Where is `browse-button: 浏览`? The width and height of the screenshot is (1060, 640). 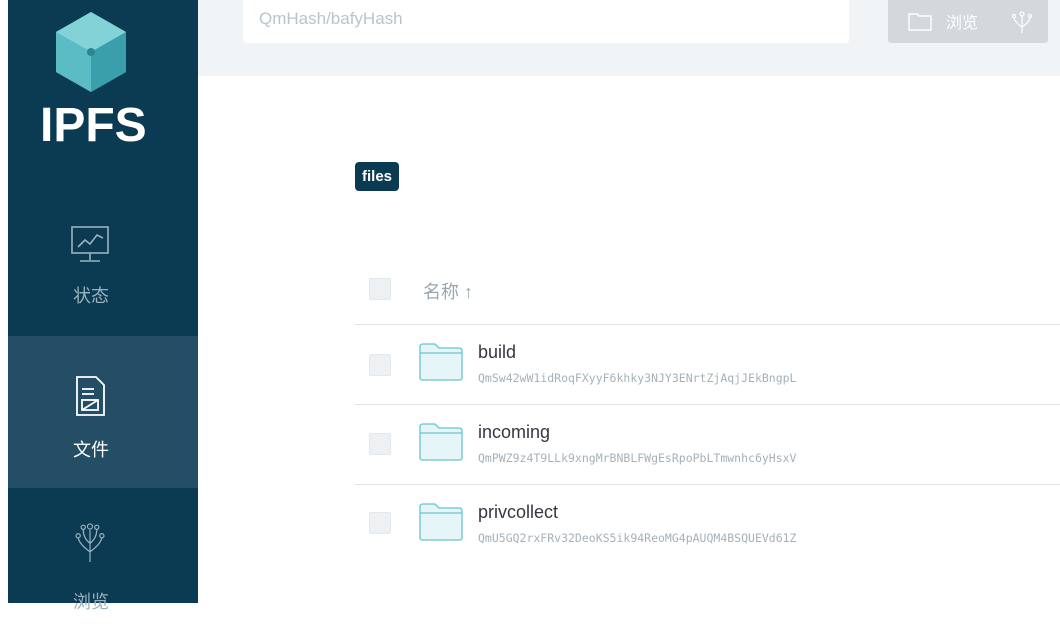
browse-button: 浏览 is located at coordinates (968, 21).